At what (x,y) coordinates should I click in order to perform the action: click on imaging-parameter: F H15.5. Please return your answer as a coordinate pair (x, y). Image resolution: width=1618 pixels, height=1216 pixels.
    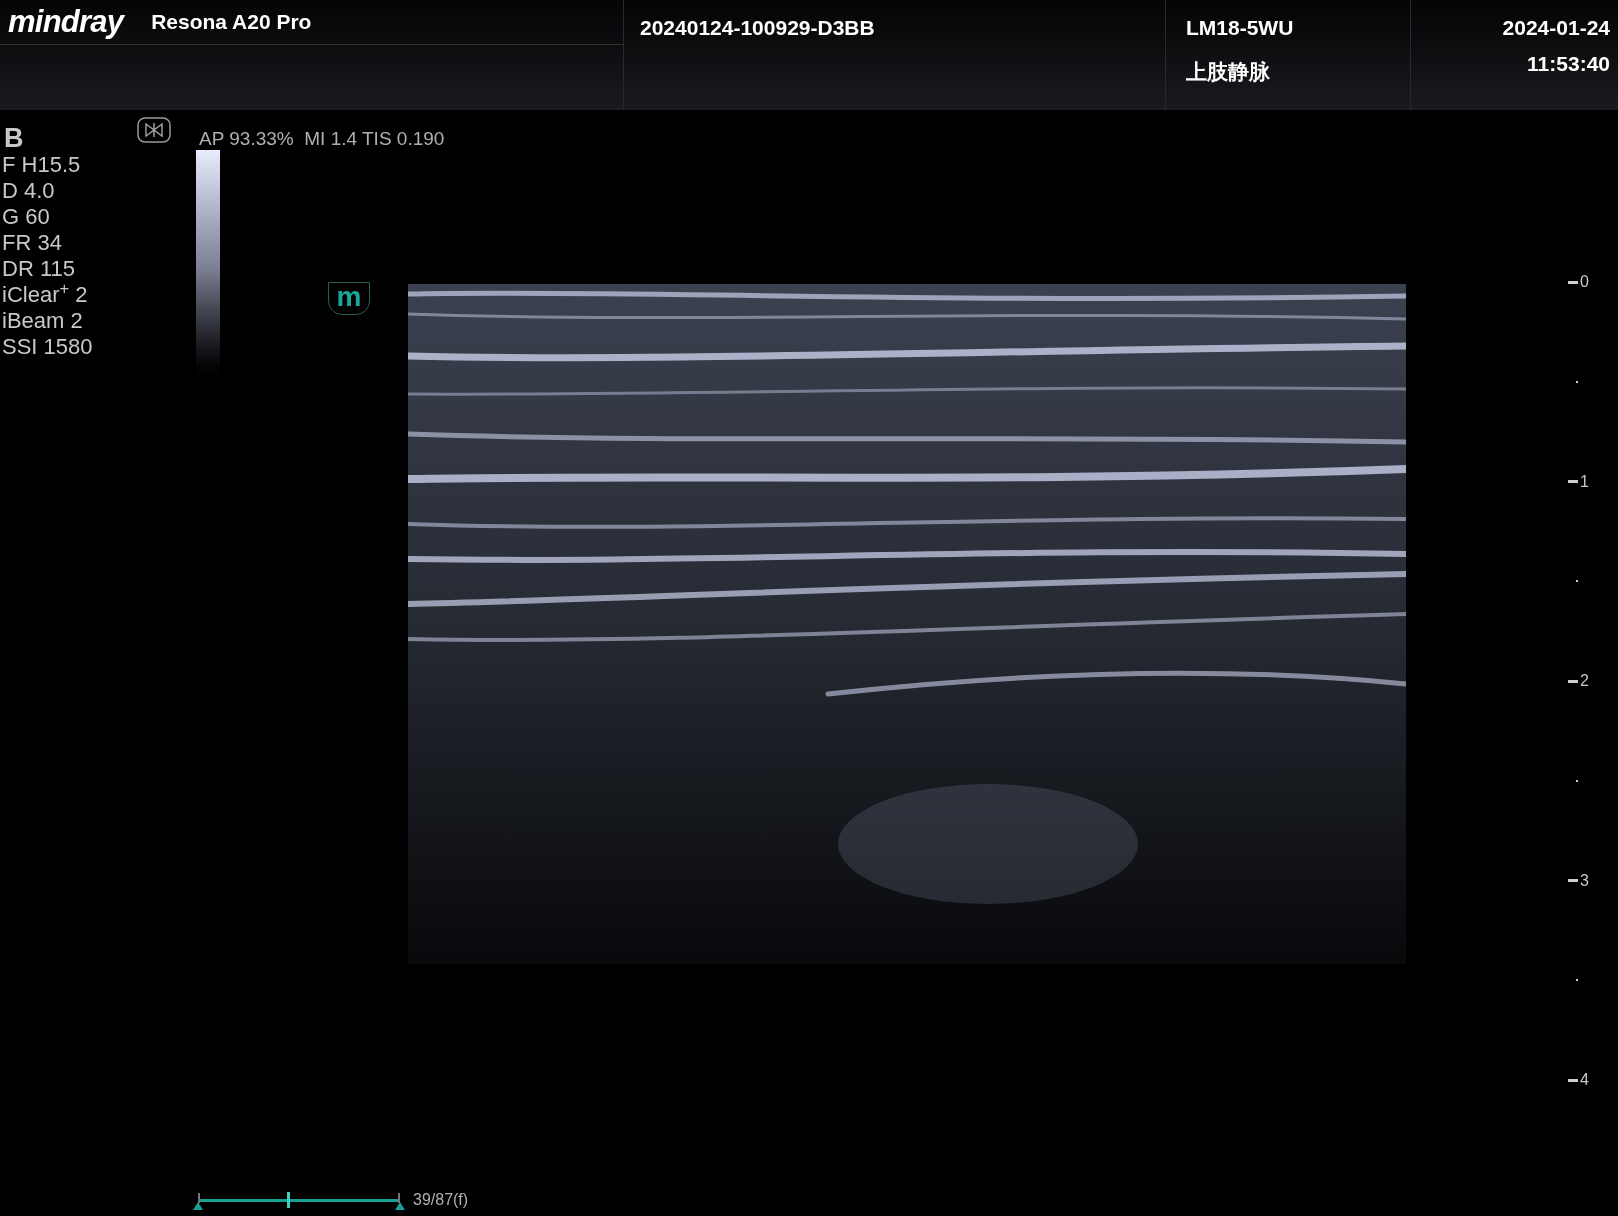
    Looking at the image, I should click on (42, 165).